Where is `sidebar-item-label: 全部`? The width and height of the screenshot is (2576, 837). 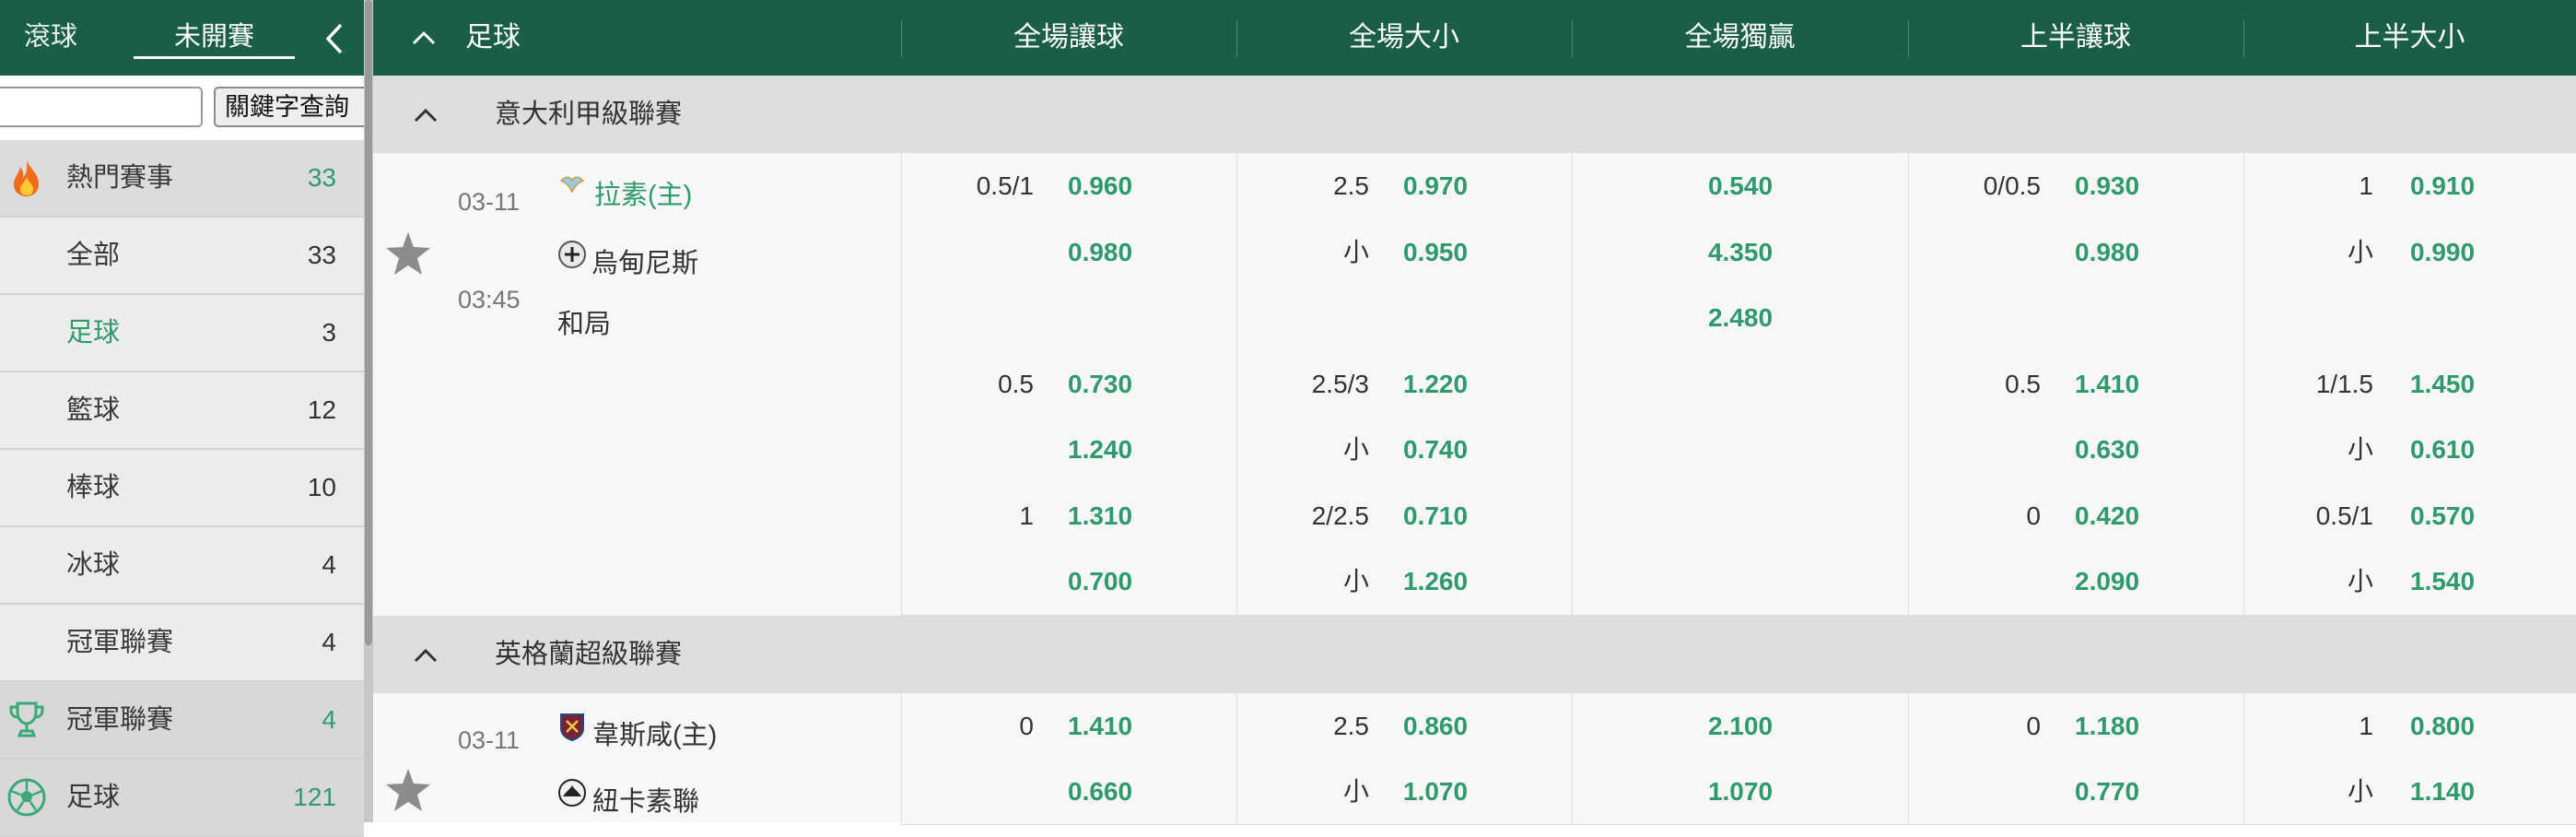 sidebar-item-label: 全部 is located at coordinates (93, 255).